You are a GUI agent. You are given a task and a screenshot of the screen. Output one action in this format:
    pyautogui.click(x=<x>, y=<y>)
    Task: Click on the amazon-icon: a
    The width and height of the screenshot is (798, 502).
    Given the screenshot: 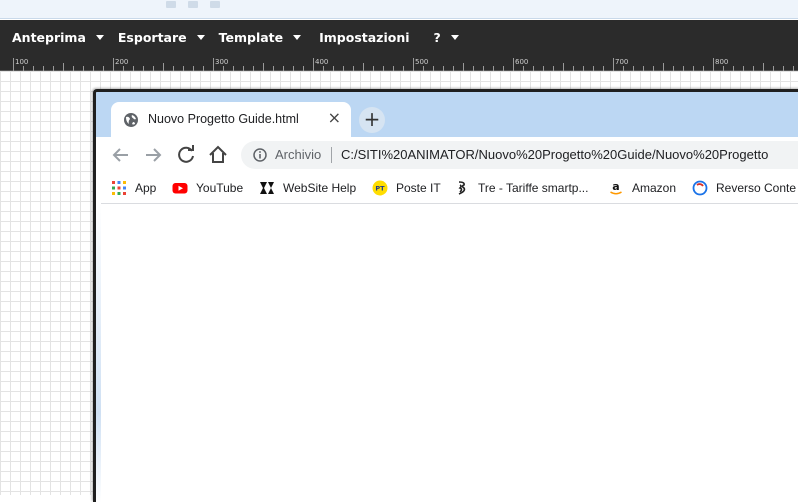 What is the action you would take?
    pyautogui.click(x=616, y=187)
    